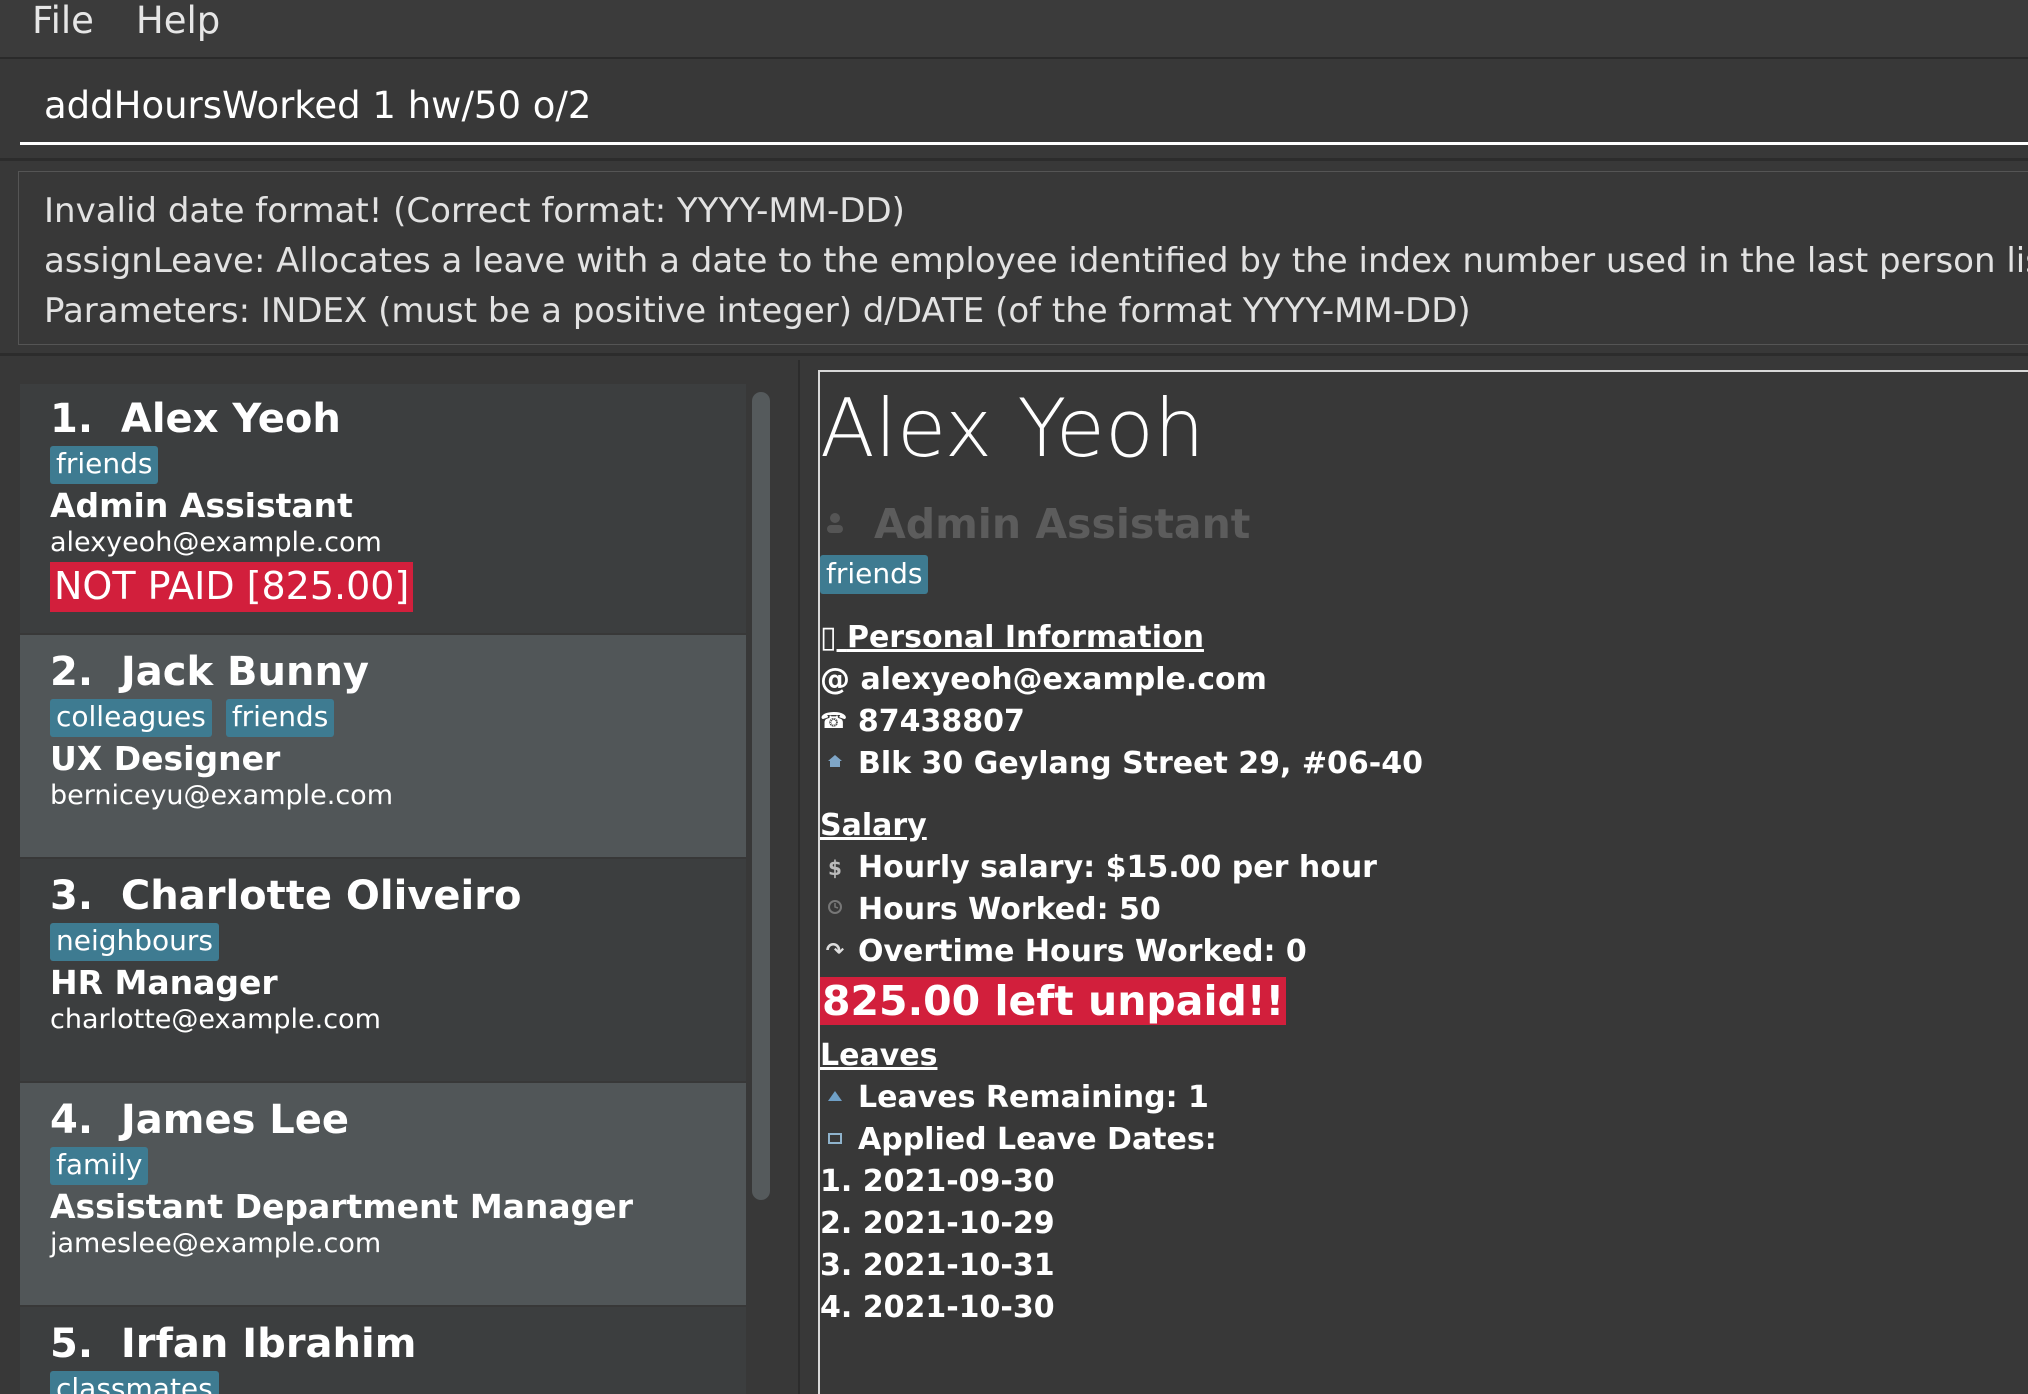 Image resolution: width=2028 pixels, height=1394 pixels. Describe the element at coordinates (216, 543) in the screenshot. I see `person-email: alexyeoh@example.com` at that location.